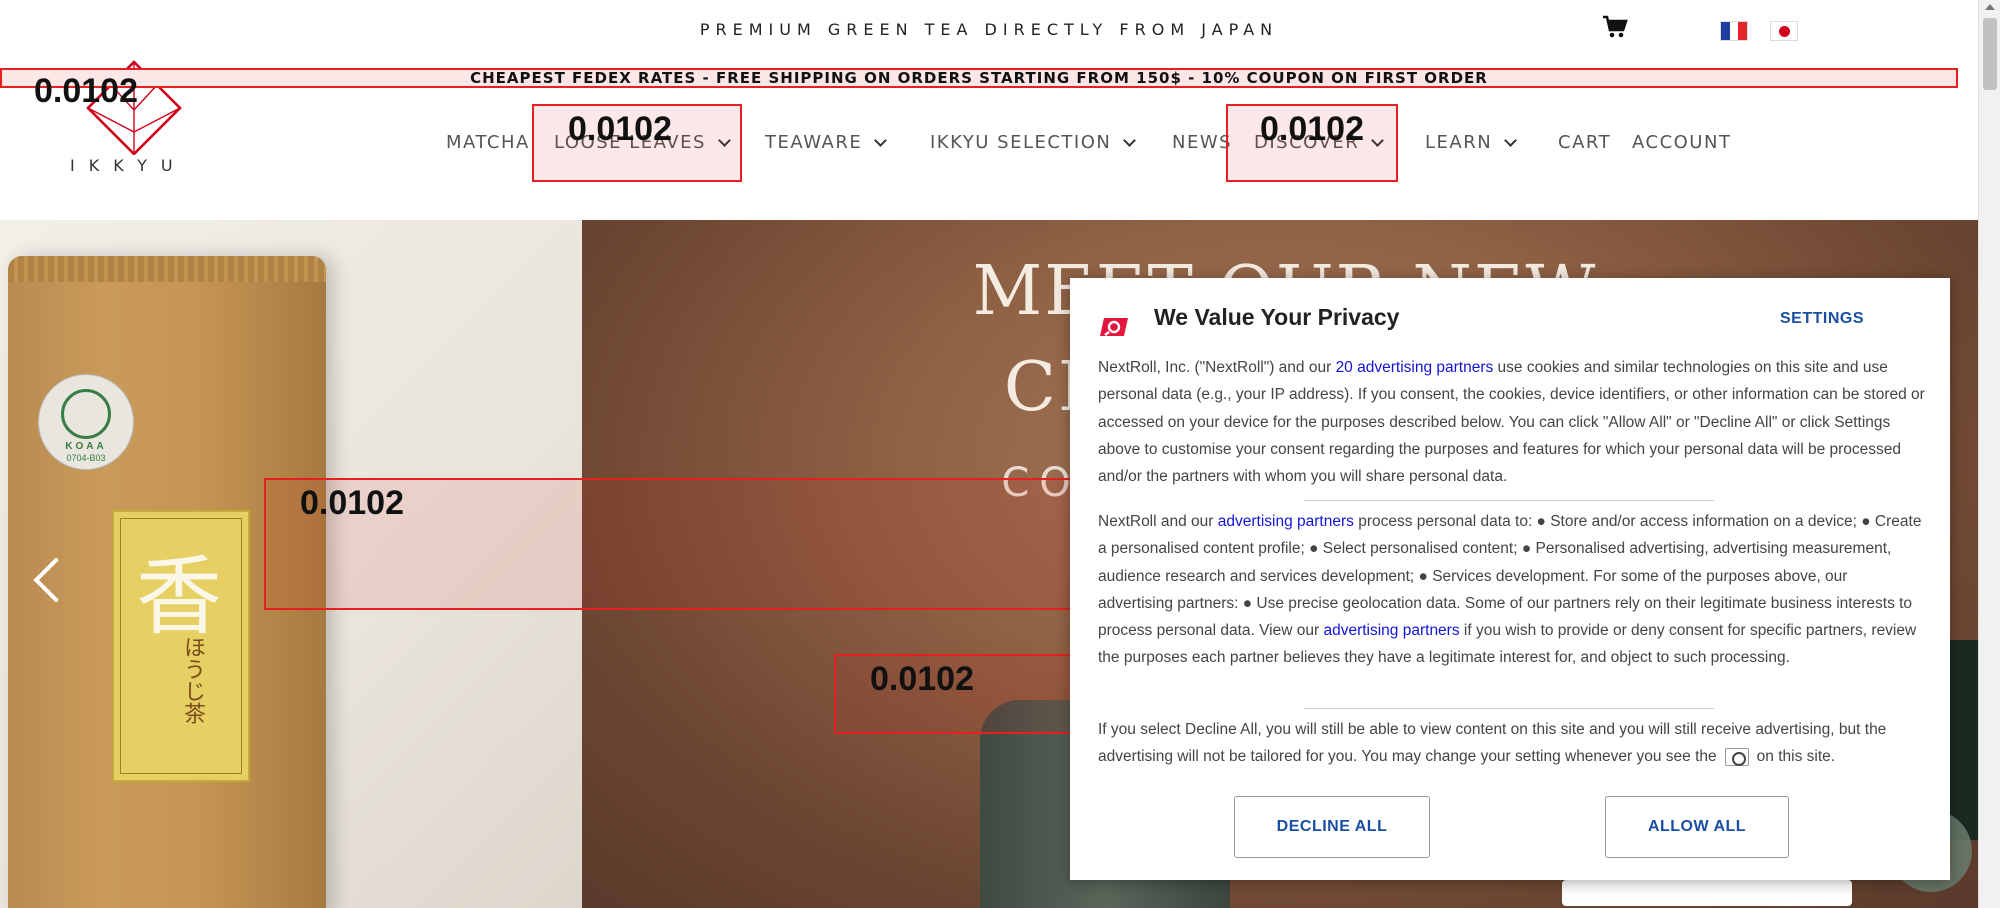  Describe the element at coordinates (1415, 367) in the screenshot. I see `advertising-partners-link: 20 advertising partners` at that location.